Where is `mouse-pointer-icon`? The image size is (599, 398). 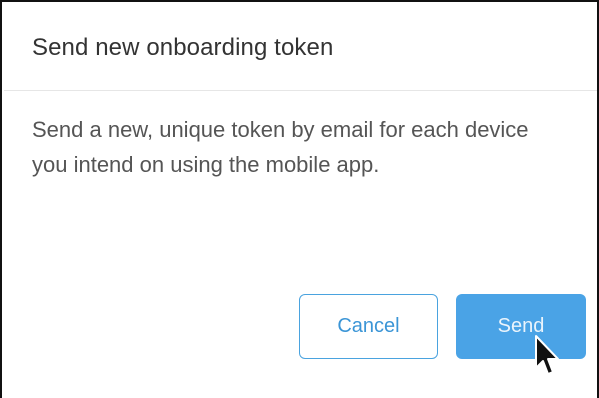
mouse-pointer-icon is located at coordinates (547, 355).